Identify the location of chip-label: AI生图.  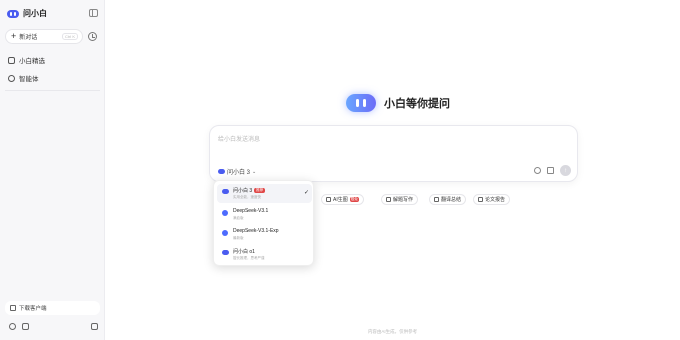
(340, 200).